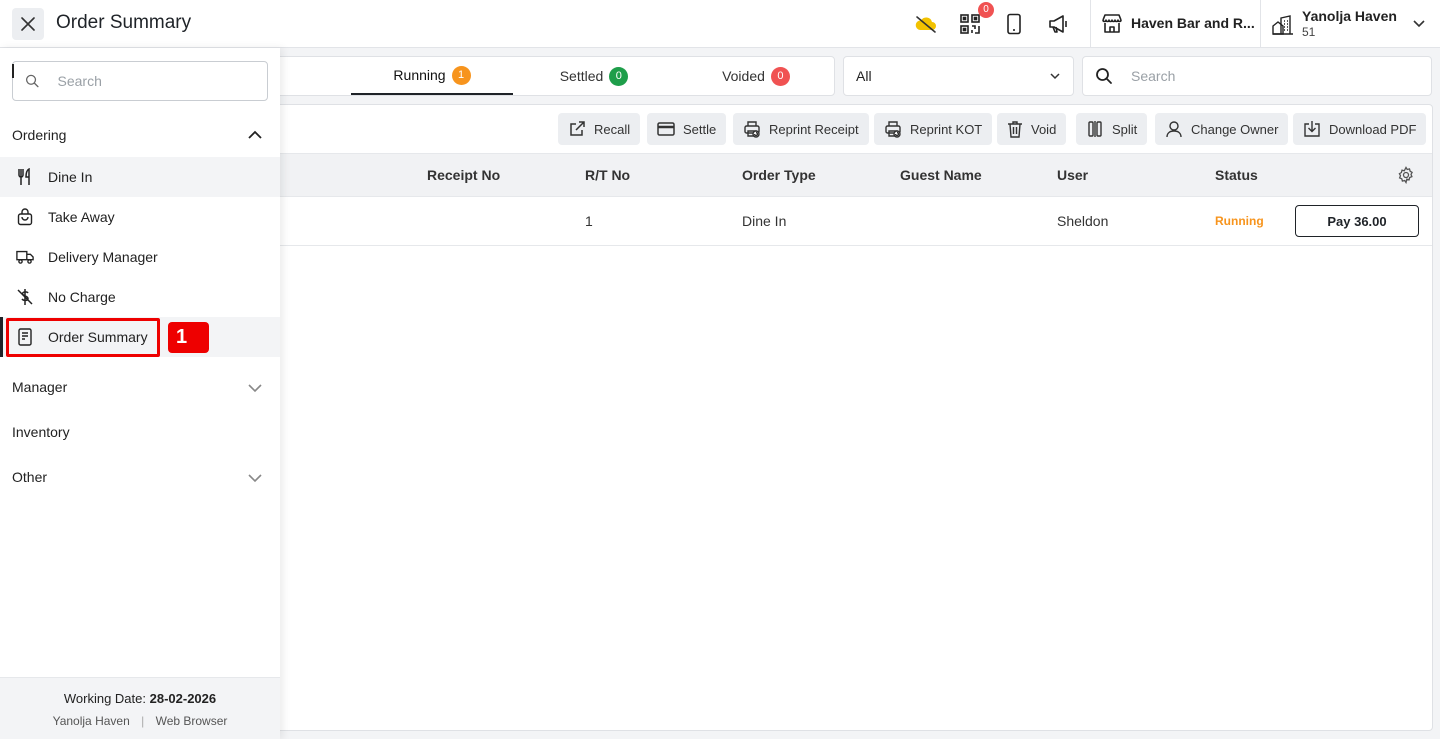 The height and width of the screenshot is (739, 1440). I want to click on property-id: 51, so click(1309, 32).